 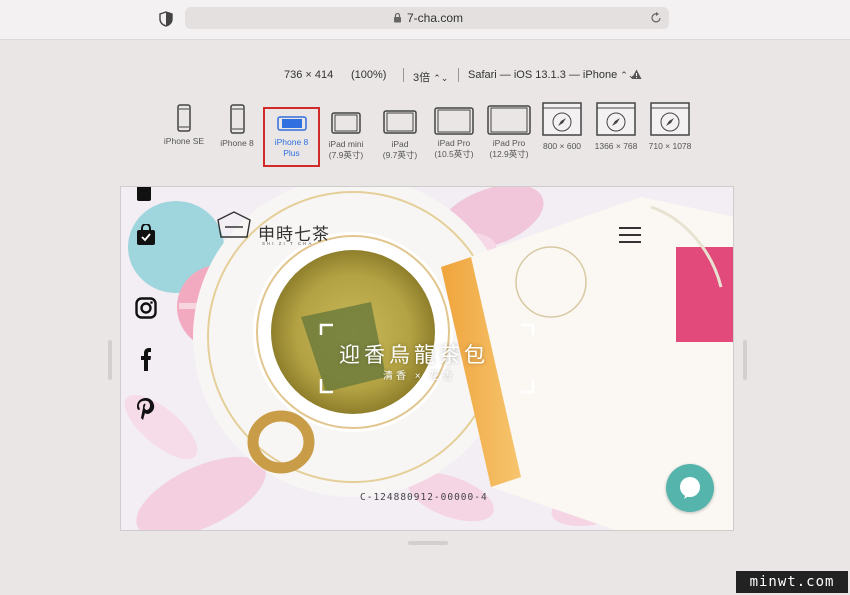 I want to click on resize-handle-left, so click(x=110, y=360).